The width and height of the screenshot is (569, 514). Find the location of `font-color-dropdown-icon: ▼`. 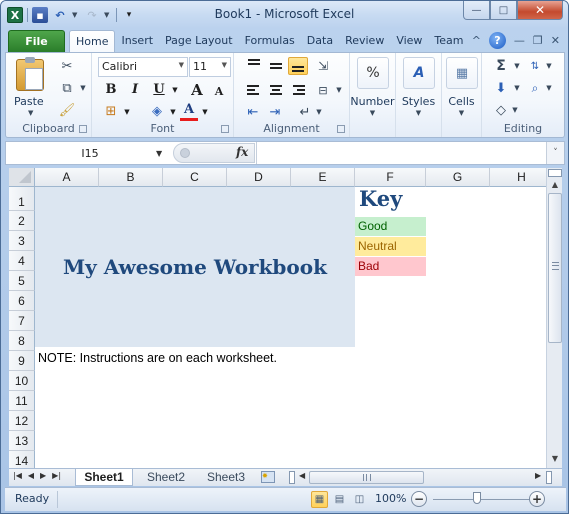

font-color-dropdown-icon: ▼ is located at coordinates (205, 112).